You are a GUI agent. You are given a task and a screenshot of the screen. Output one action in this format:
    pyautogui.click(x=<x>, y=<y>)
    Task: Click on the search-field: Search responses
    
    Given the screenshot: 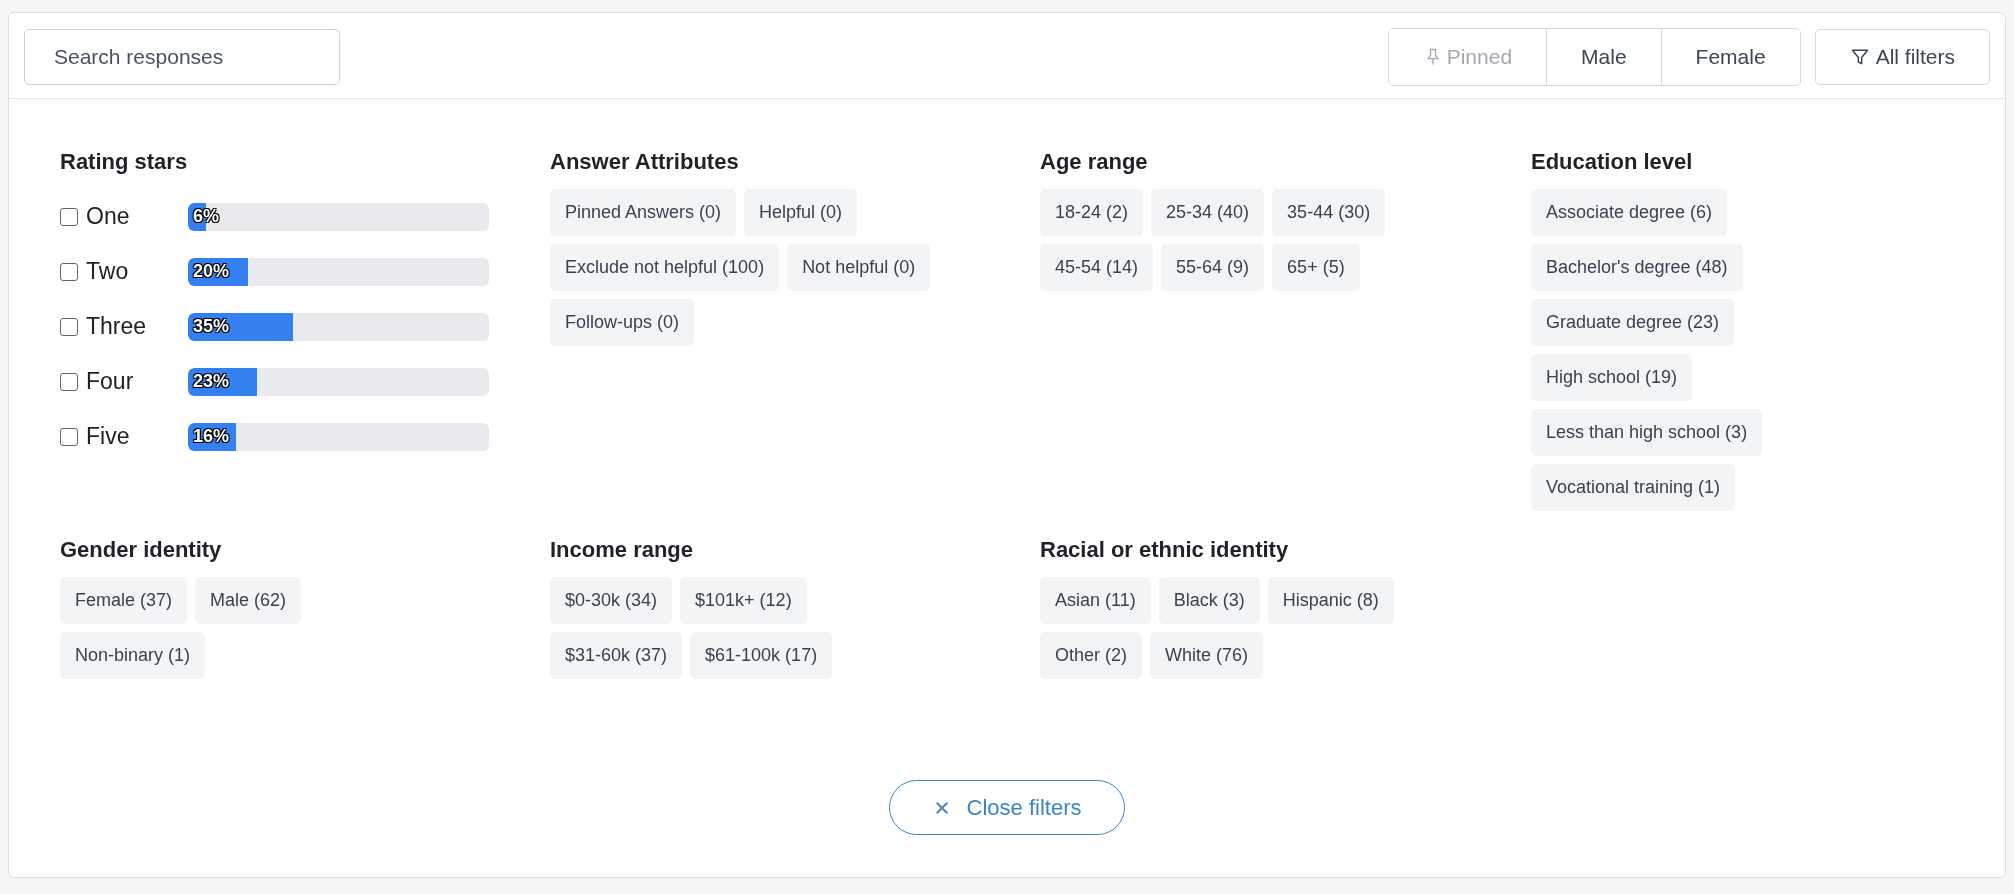 What is the action you would take?
    pyautogui.click(x=182, y=57)
    